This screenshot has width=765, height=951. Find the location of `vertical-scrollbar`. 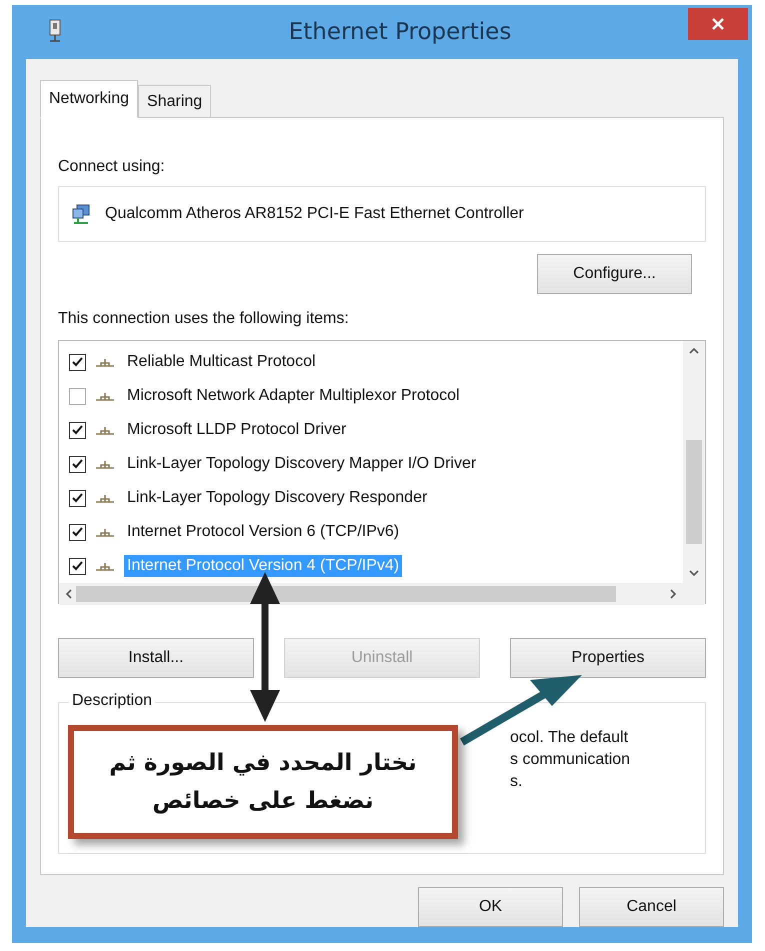

vertical-scrollbar is located at coordinates (694, 462).